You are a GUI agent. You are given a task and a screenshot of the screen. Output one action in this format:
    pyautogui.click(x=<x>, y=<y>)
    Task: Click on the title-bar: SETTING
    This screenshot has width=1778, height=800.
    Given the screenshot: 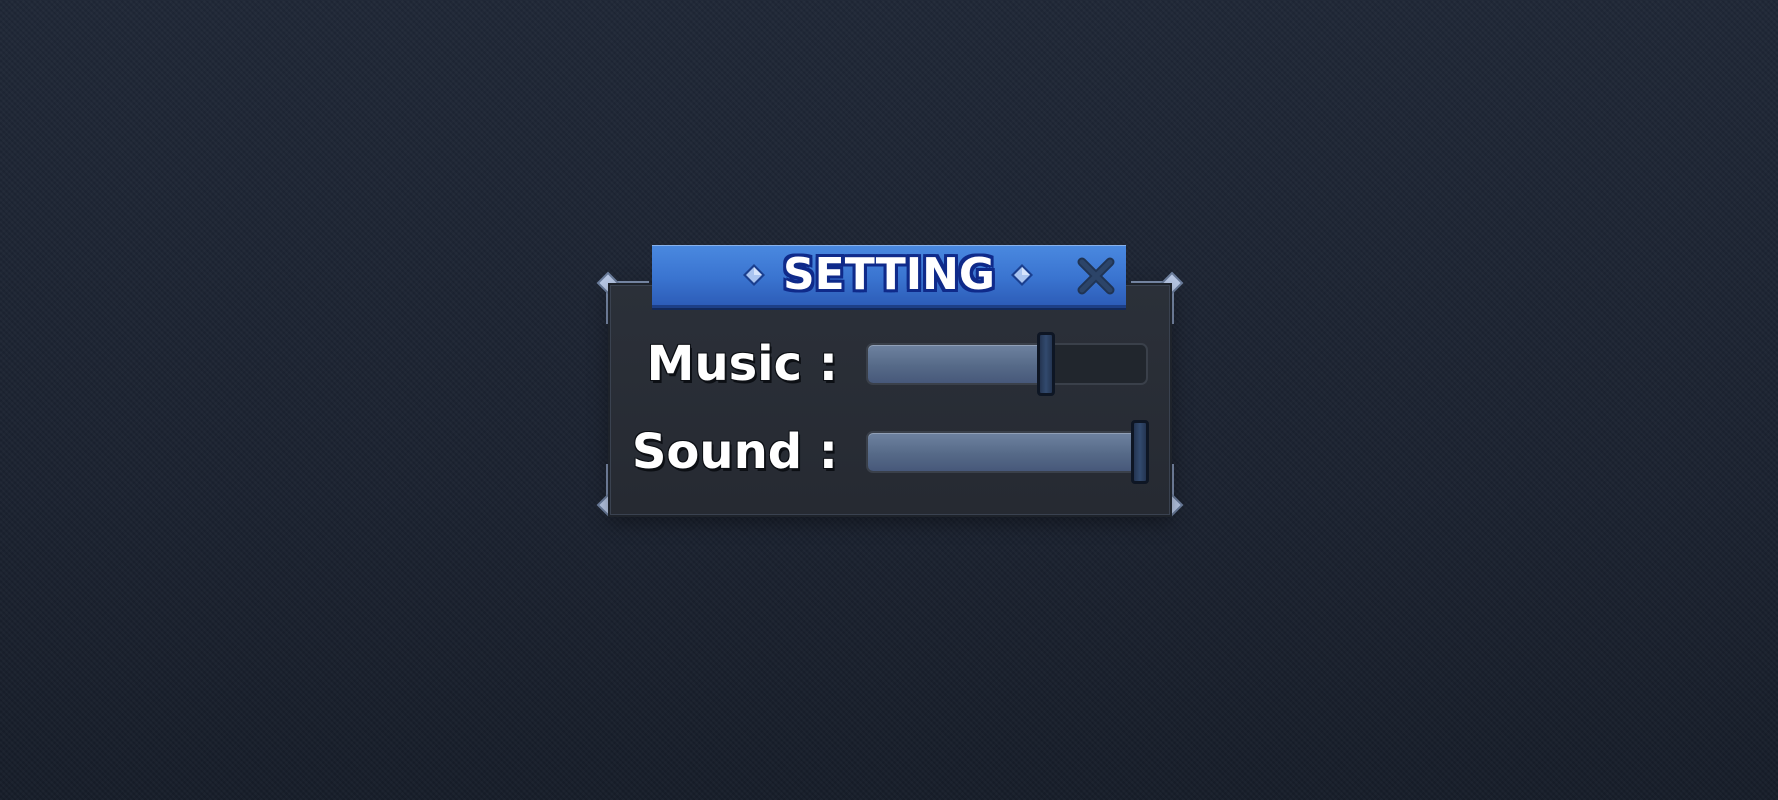 What is the action you would take?
    pyautogui.click(x=889, y=276)
    